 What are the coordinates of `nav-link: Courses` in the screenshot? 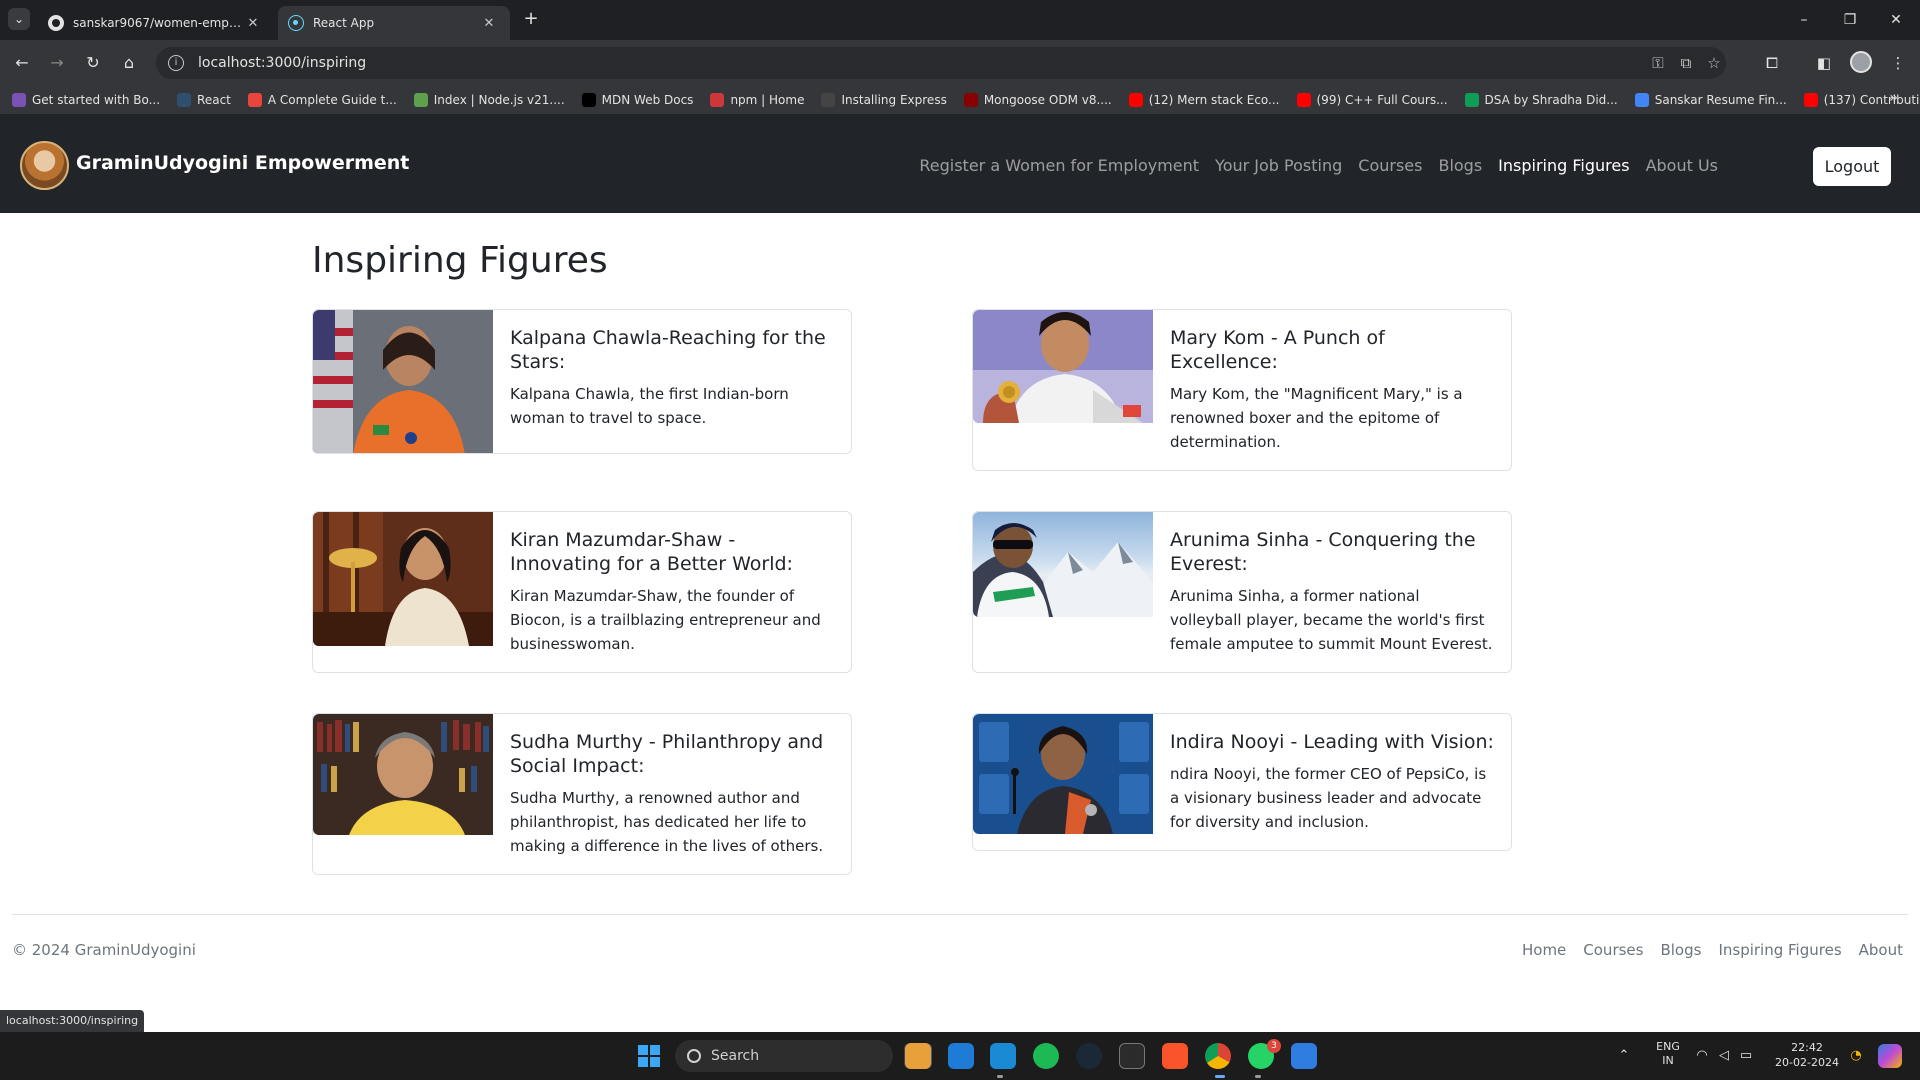 It's located at (1390, 165).